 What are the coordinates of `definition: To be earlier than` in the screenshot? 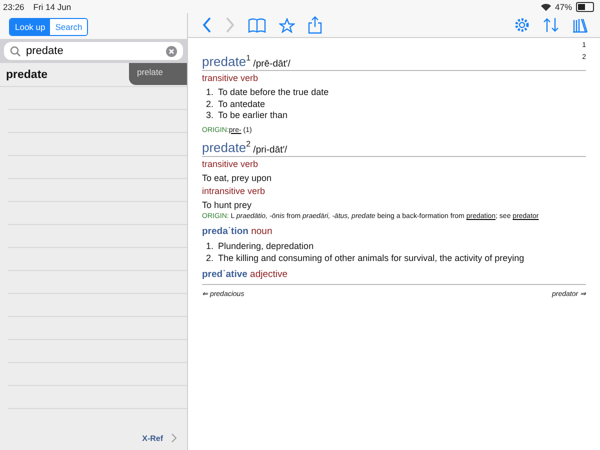 It's located at (253, 116).